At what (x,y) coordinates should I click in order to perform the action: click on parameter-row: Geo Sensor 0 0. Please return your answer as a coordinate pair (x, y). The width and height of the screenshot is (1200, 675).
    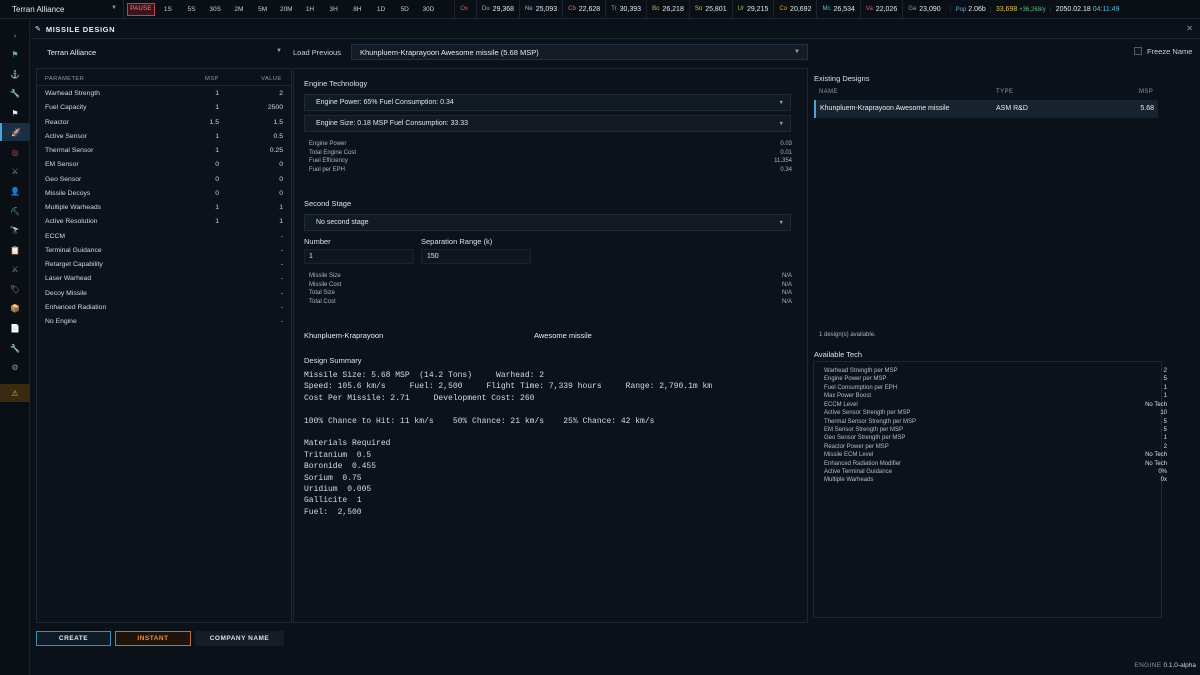
    Looking at the image, I should click on (164, 180).